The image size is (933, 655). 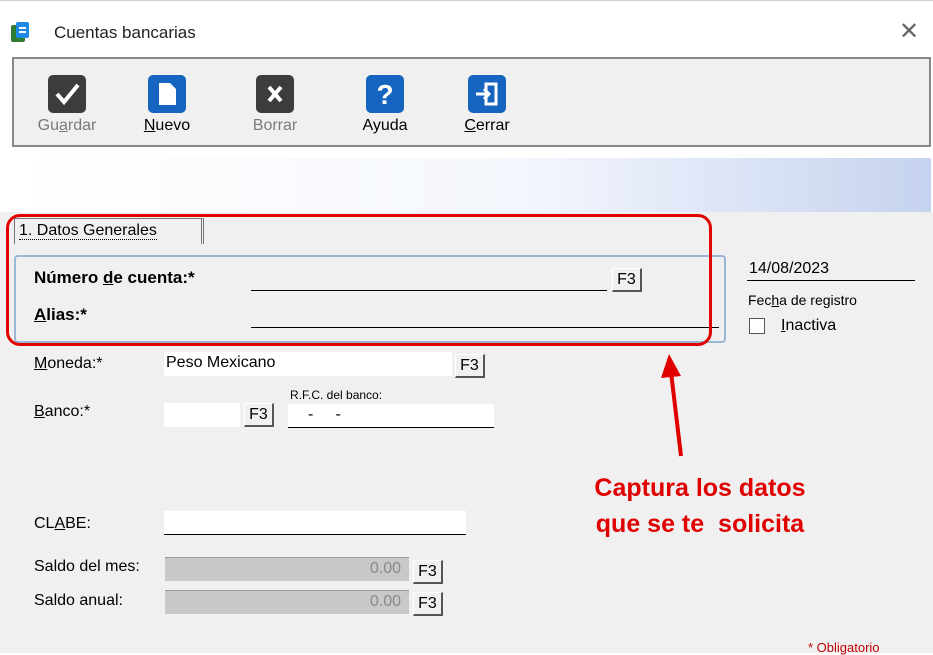 I want to click on save-label: Guardar, so click(x=67, y=125).